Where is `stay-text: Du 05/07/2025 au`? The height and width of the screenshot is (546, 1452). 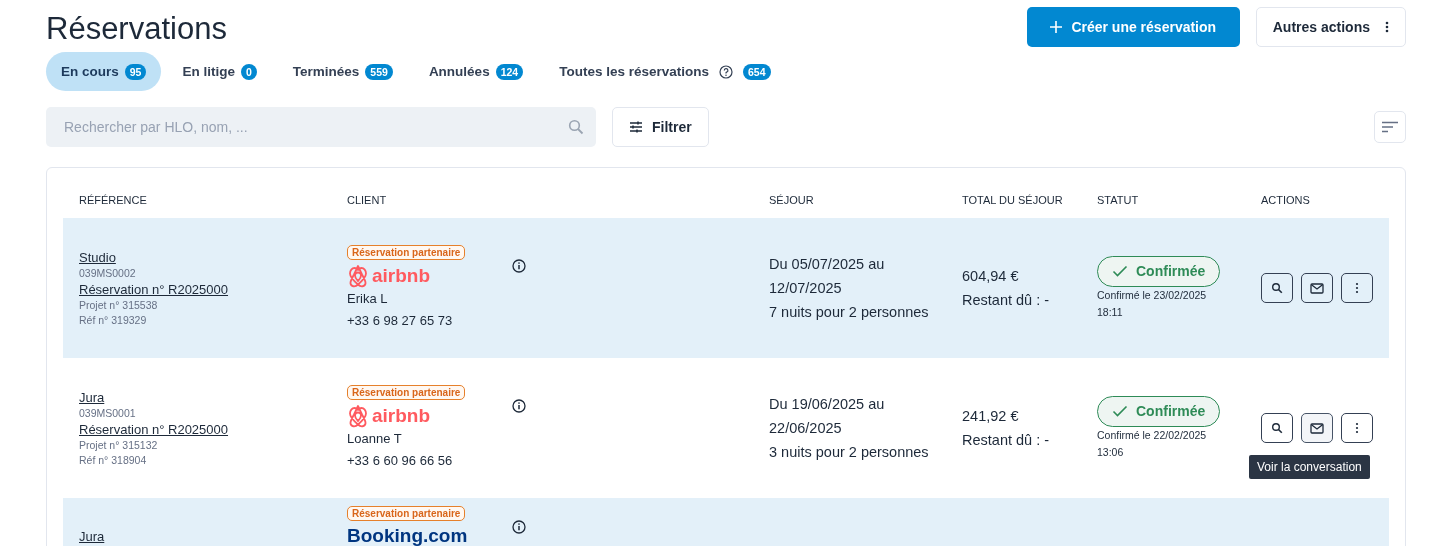
stay-text: Du 05/07/2025 au is located at coordinates (827, 264).